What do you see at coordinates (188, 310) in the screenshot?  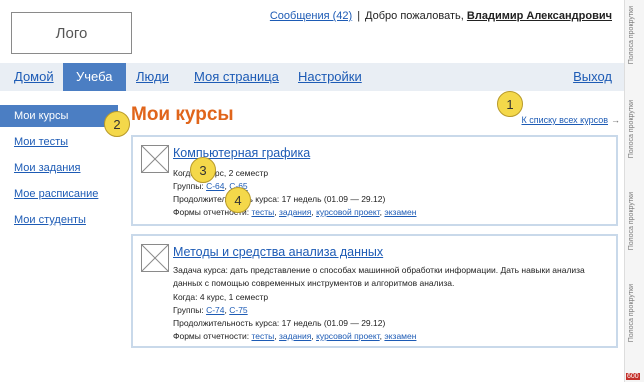 I see `groups-label: Группы:` at bounding box center [188, 310].